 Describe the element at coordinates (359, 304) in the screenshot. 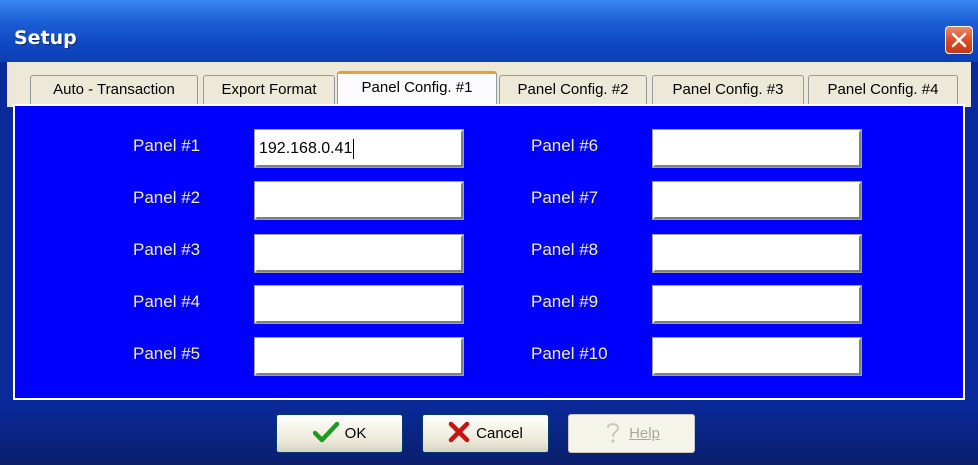

I see `panel-4-input` at that location.